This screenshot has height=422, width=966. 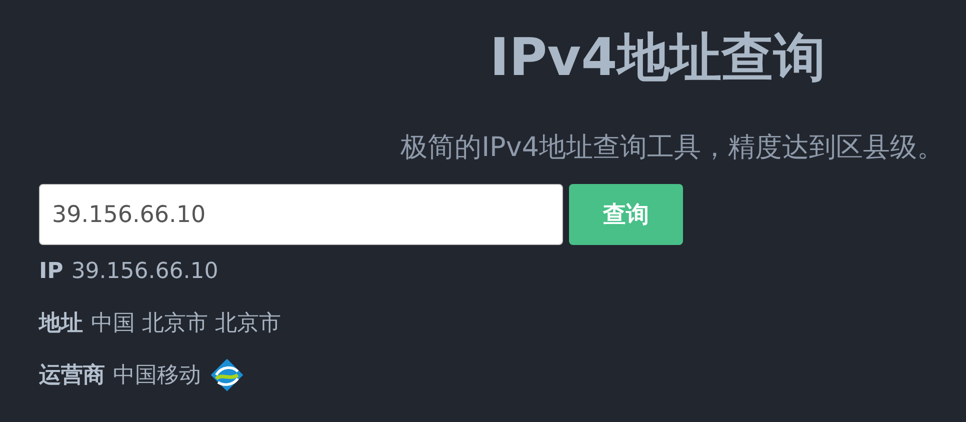 I want to click on result-label: IP, so click(x=51, y=271).